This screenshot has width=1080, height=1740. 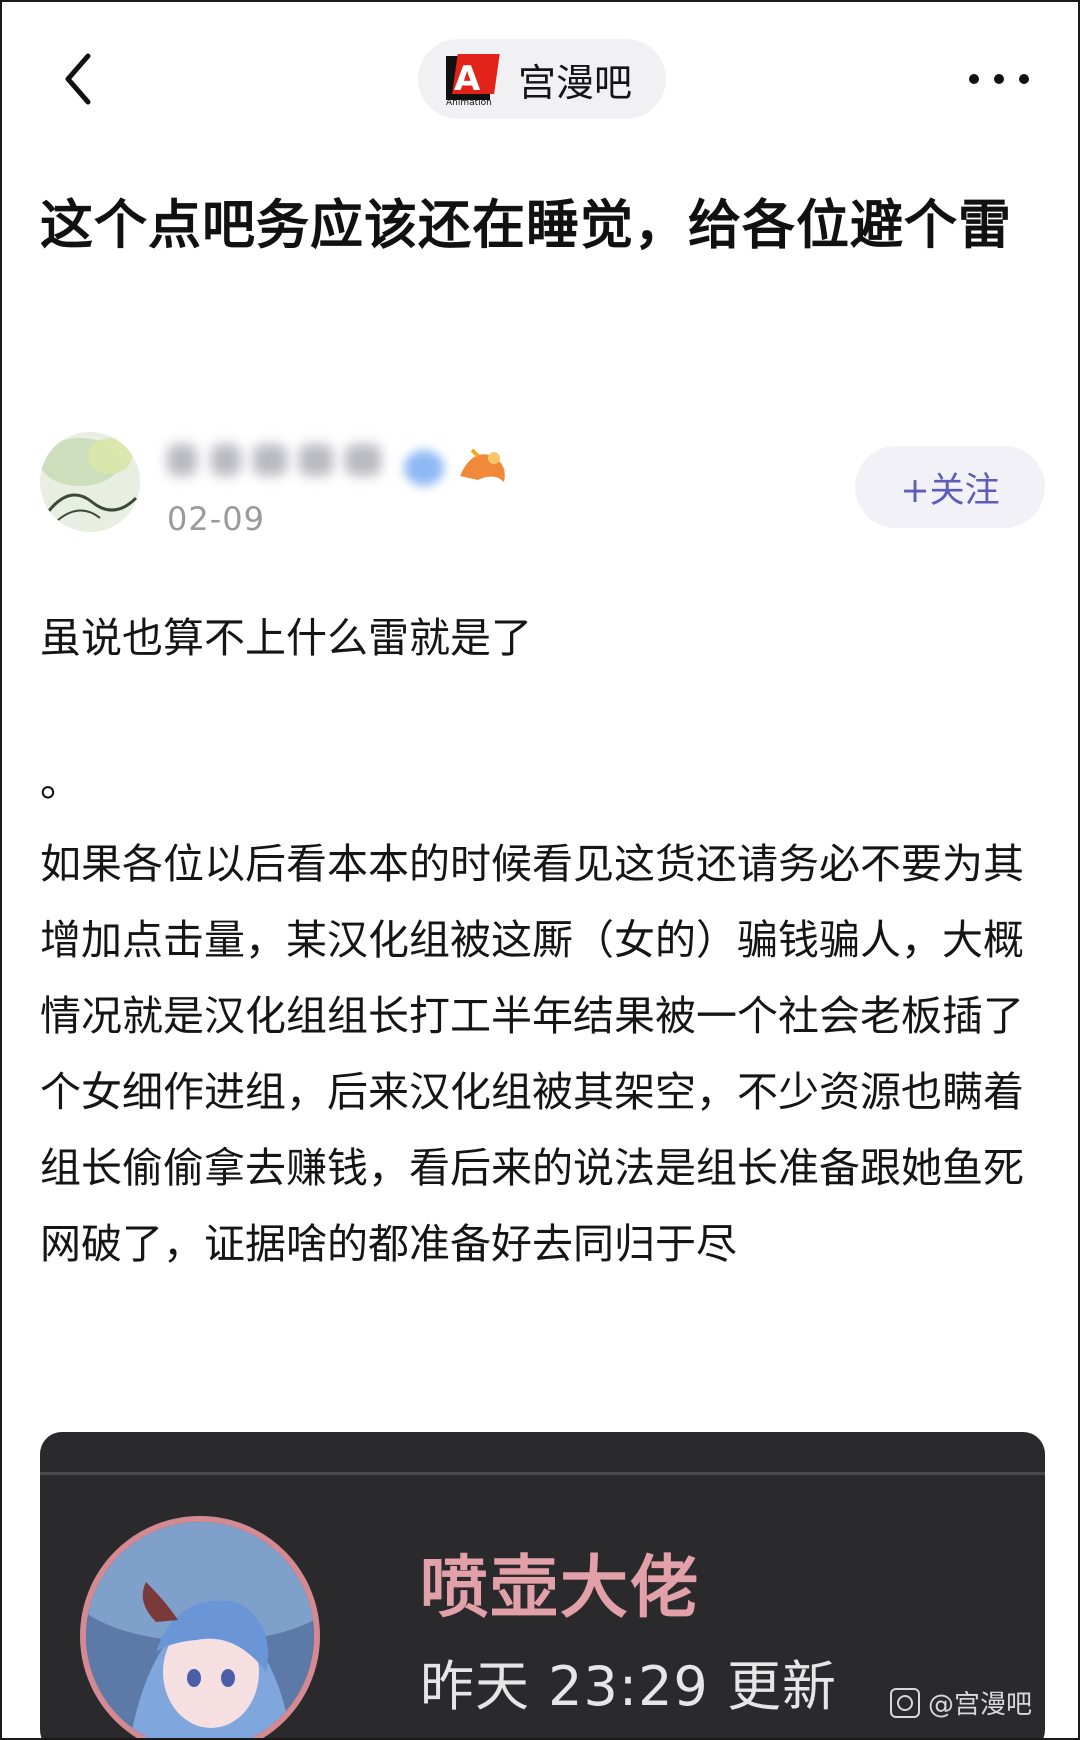 I want to click on forum-logo-icon: A Animation, so click(x=473, y=80).